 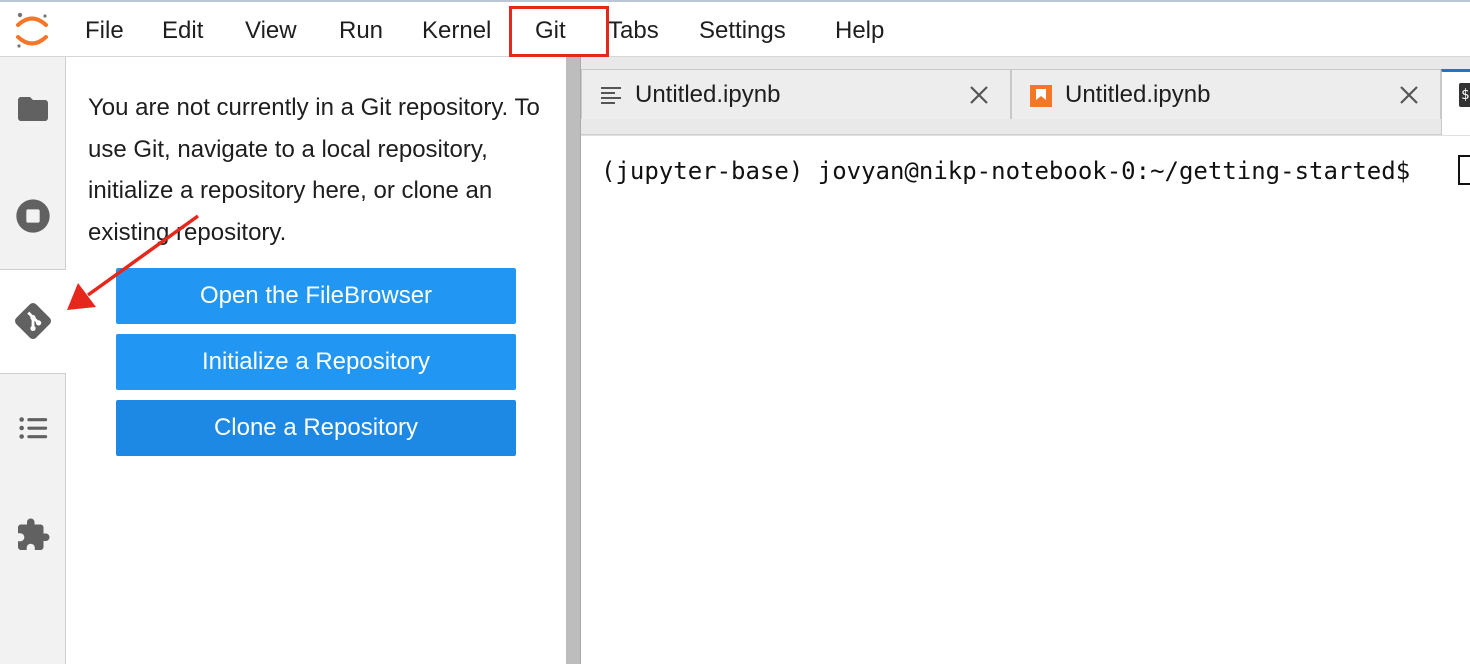 I want to click on folder-icon, so click(x=33, y=109).